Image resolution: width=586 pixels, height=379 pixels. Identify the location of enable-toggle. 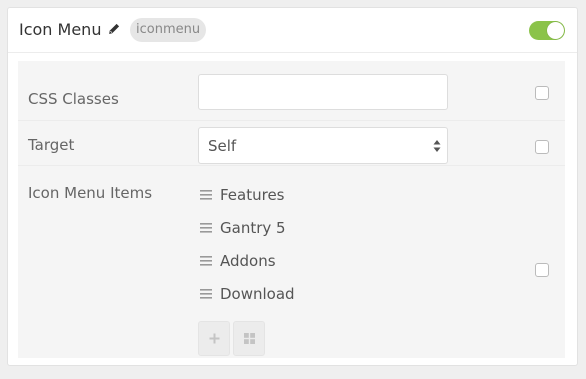
(547, 30).